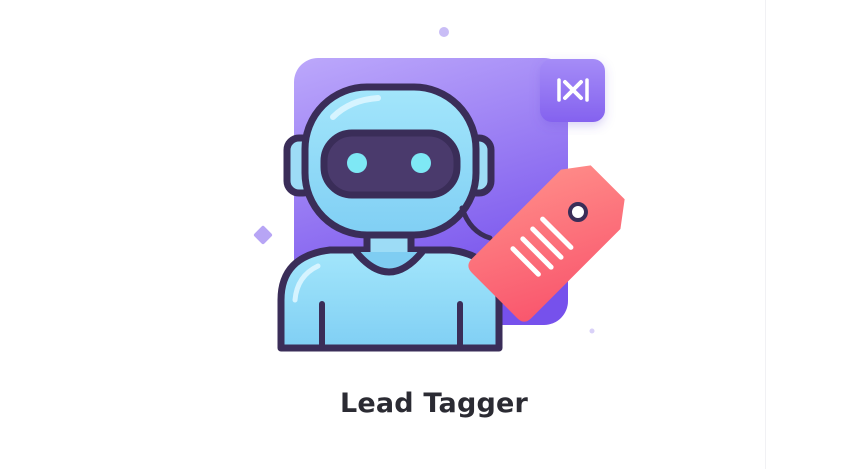 The image size is (868, 469). What do you see at coordinates (444, 32) in the screenshot?
I see `decor-dot-top` at bounding box center [444, 32].